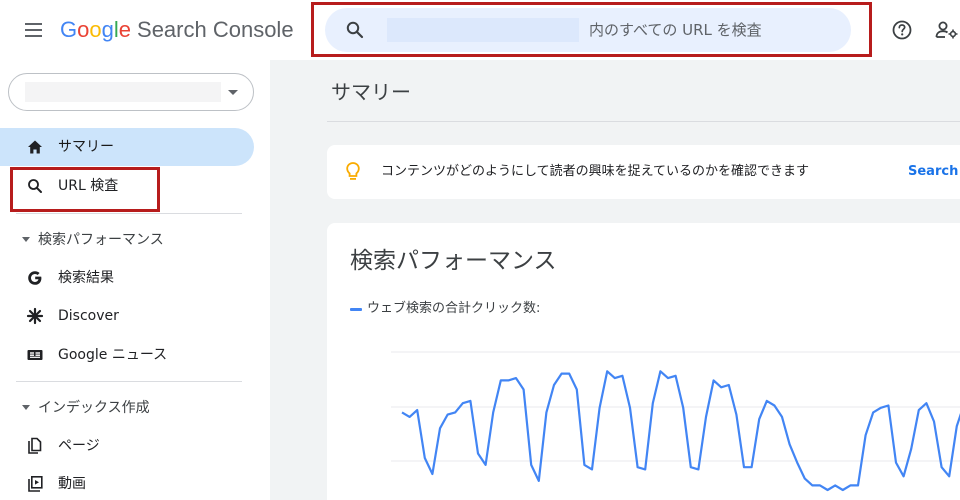  Describe the element at coordinates (947, 30) in the screenshot. I see `user-settings-icon` at that location.